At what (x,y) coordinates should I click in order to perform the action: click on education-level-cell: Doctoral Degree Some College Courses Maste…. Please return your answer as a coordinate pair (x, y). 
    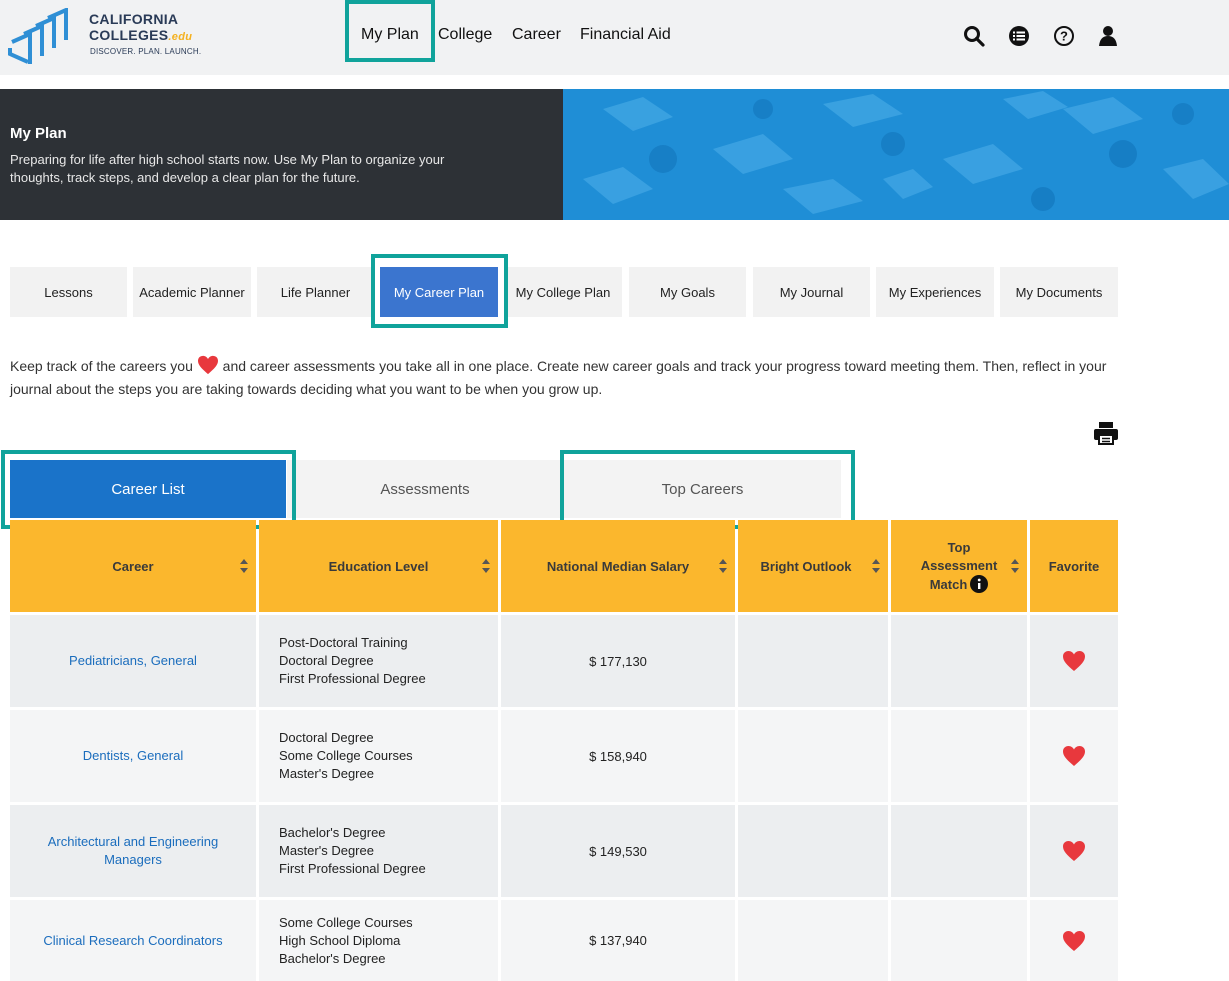
    Looking at the image, I should click on (378, 756).